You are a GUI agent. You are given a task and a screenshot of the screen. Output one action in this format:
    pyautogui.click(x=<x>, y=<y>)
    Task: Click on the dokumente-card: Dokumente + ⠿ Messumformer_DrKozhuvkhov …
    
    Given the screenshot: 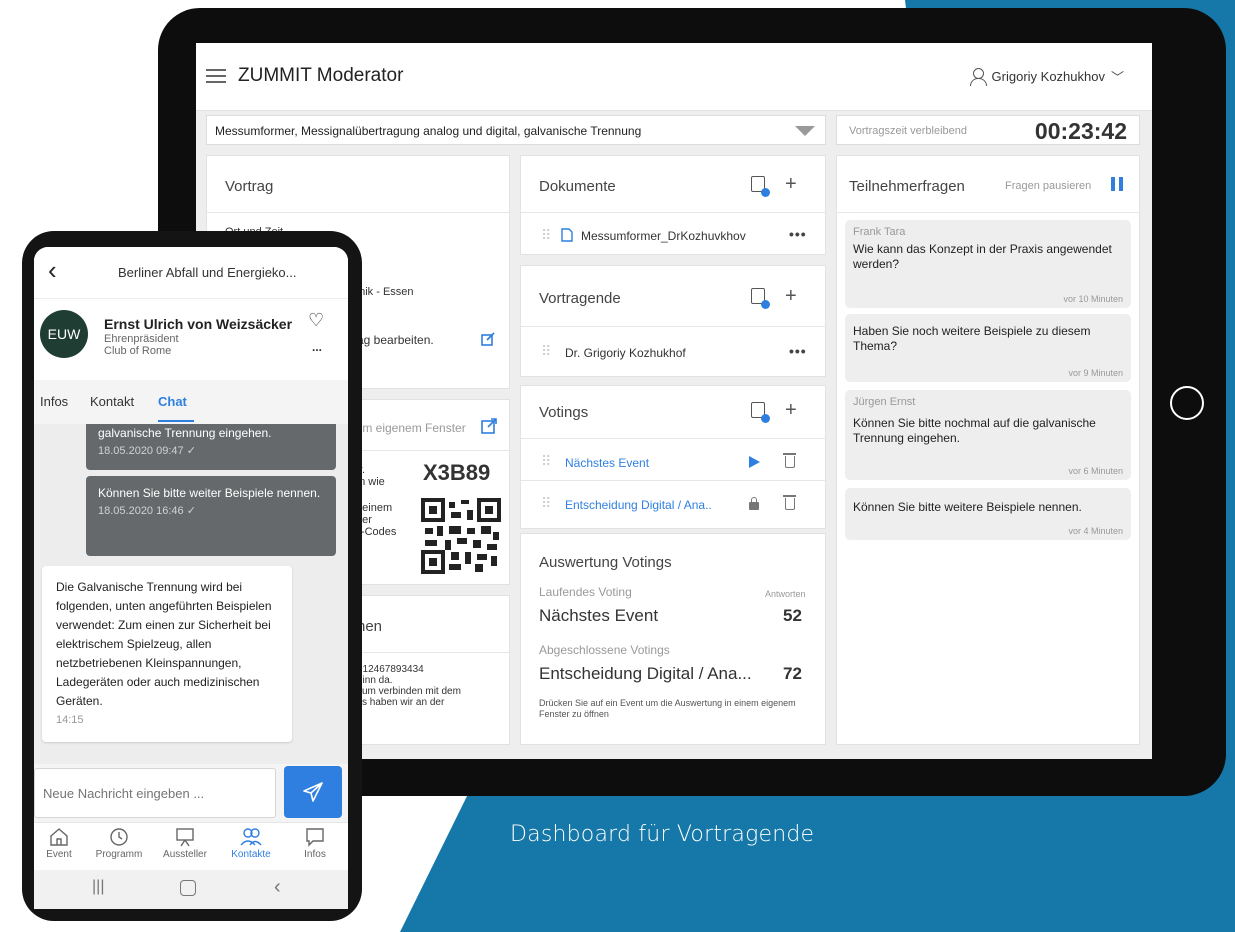 What is the action you would take?
    pyautogui.click(x=673, y=205)
    